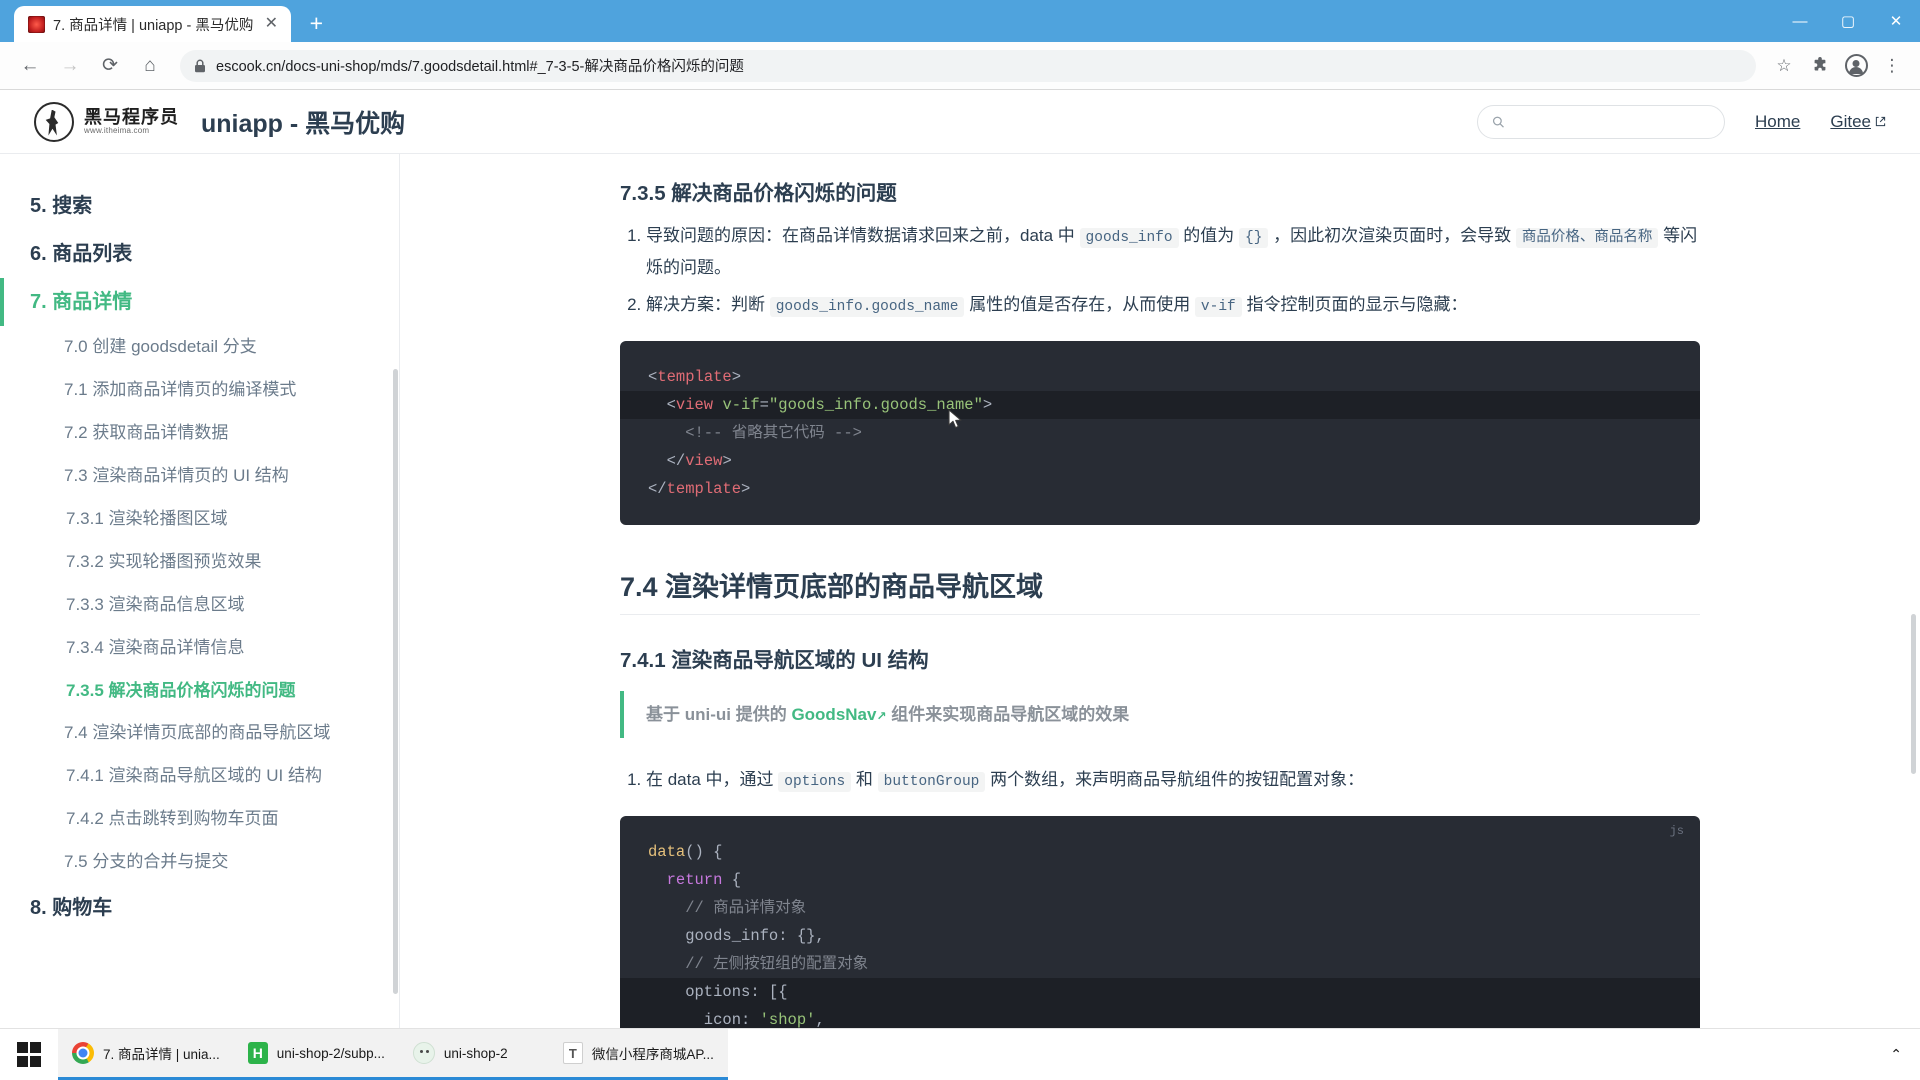 The image size is (1920, 1080). I want to click on code-line: options: [{, so click(1160, 992).